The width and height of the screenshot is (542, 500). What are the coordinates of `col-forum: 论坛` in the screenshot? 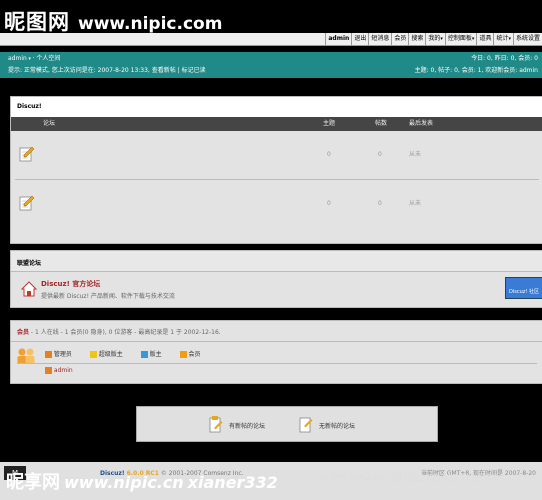 It's located at (49, 123).